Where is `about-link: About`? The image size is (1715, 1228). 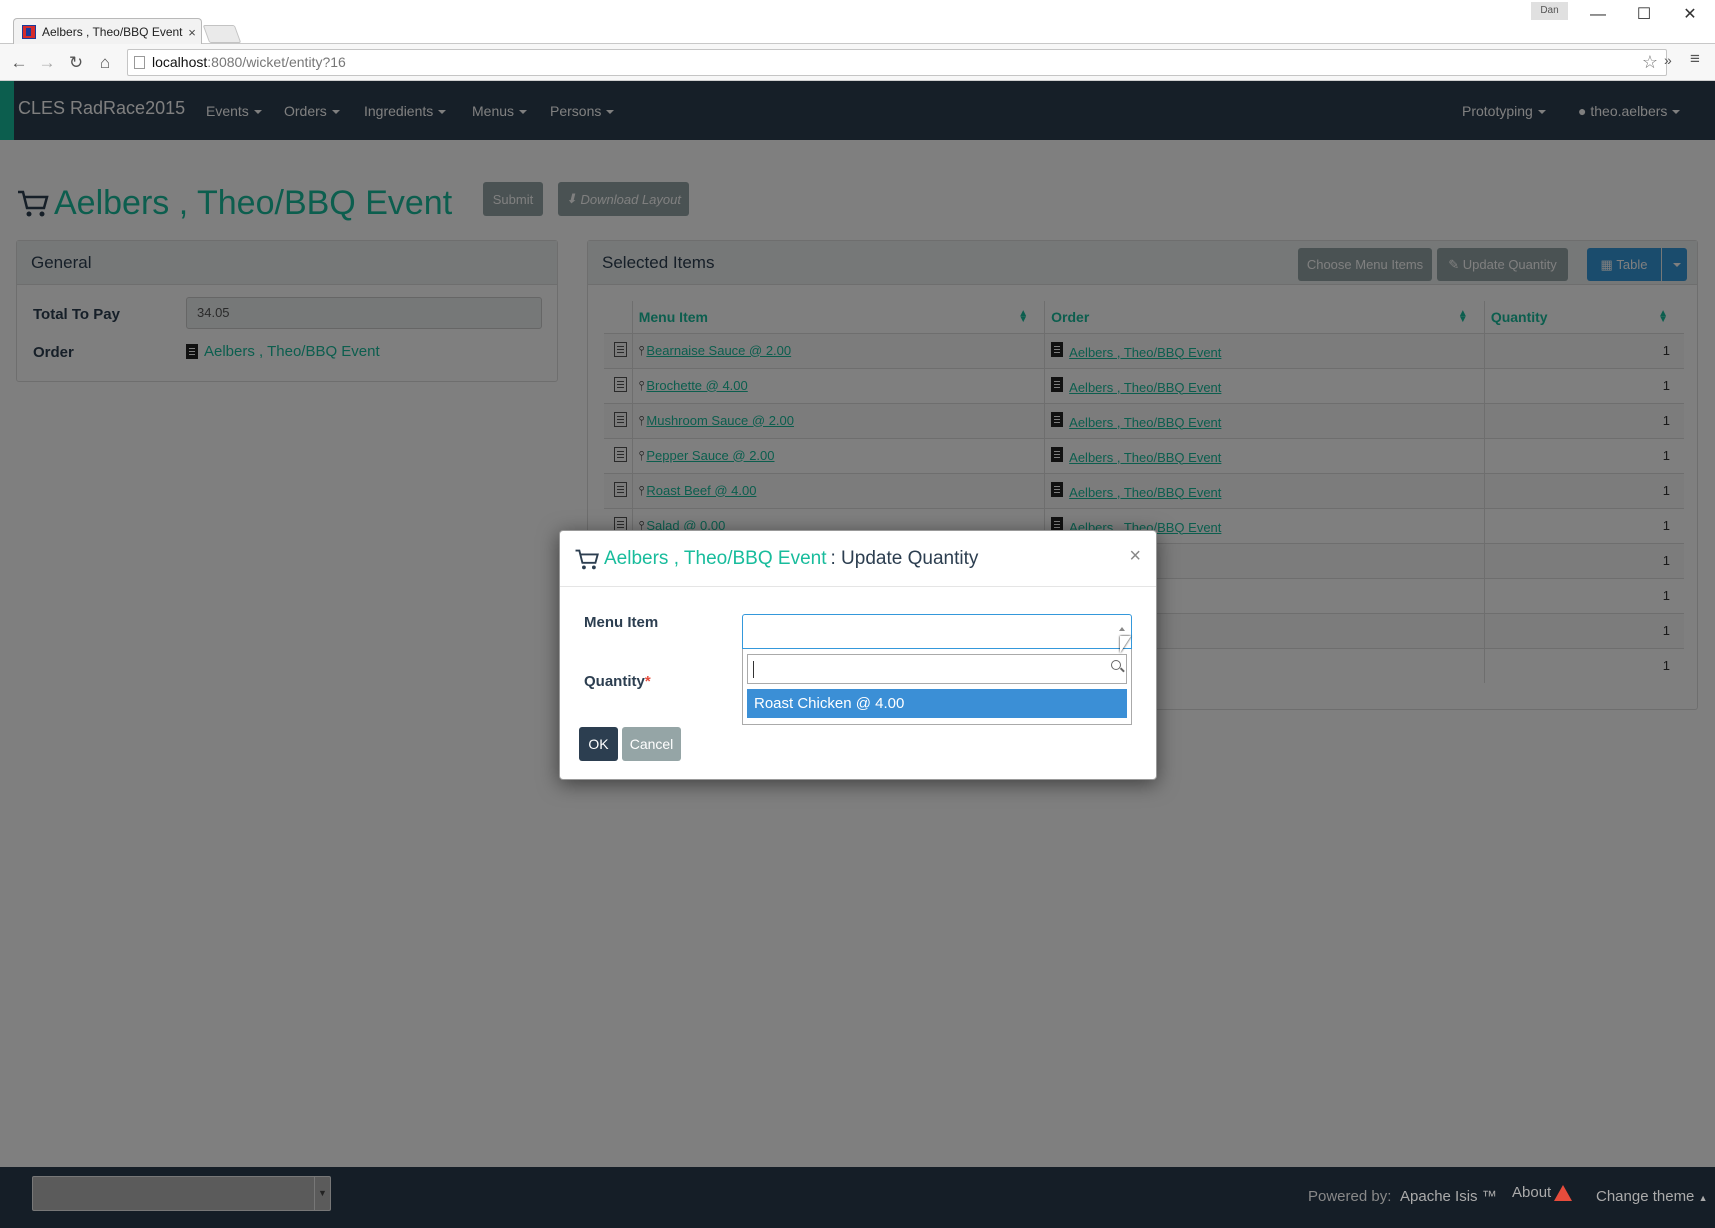 about-link: About is located at coordinates (1542, 1193).